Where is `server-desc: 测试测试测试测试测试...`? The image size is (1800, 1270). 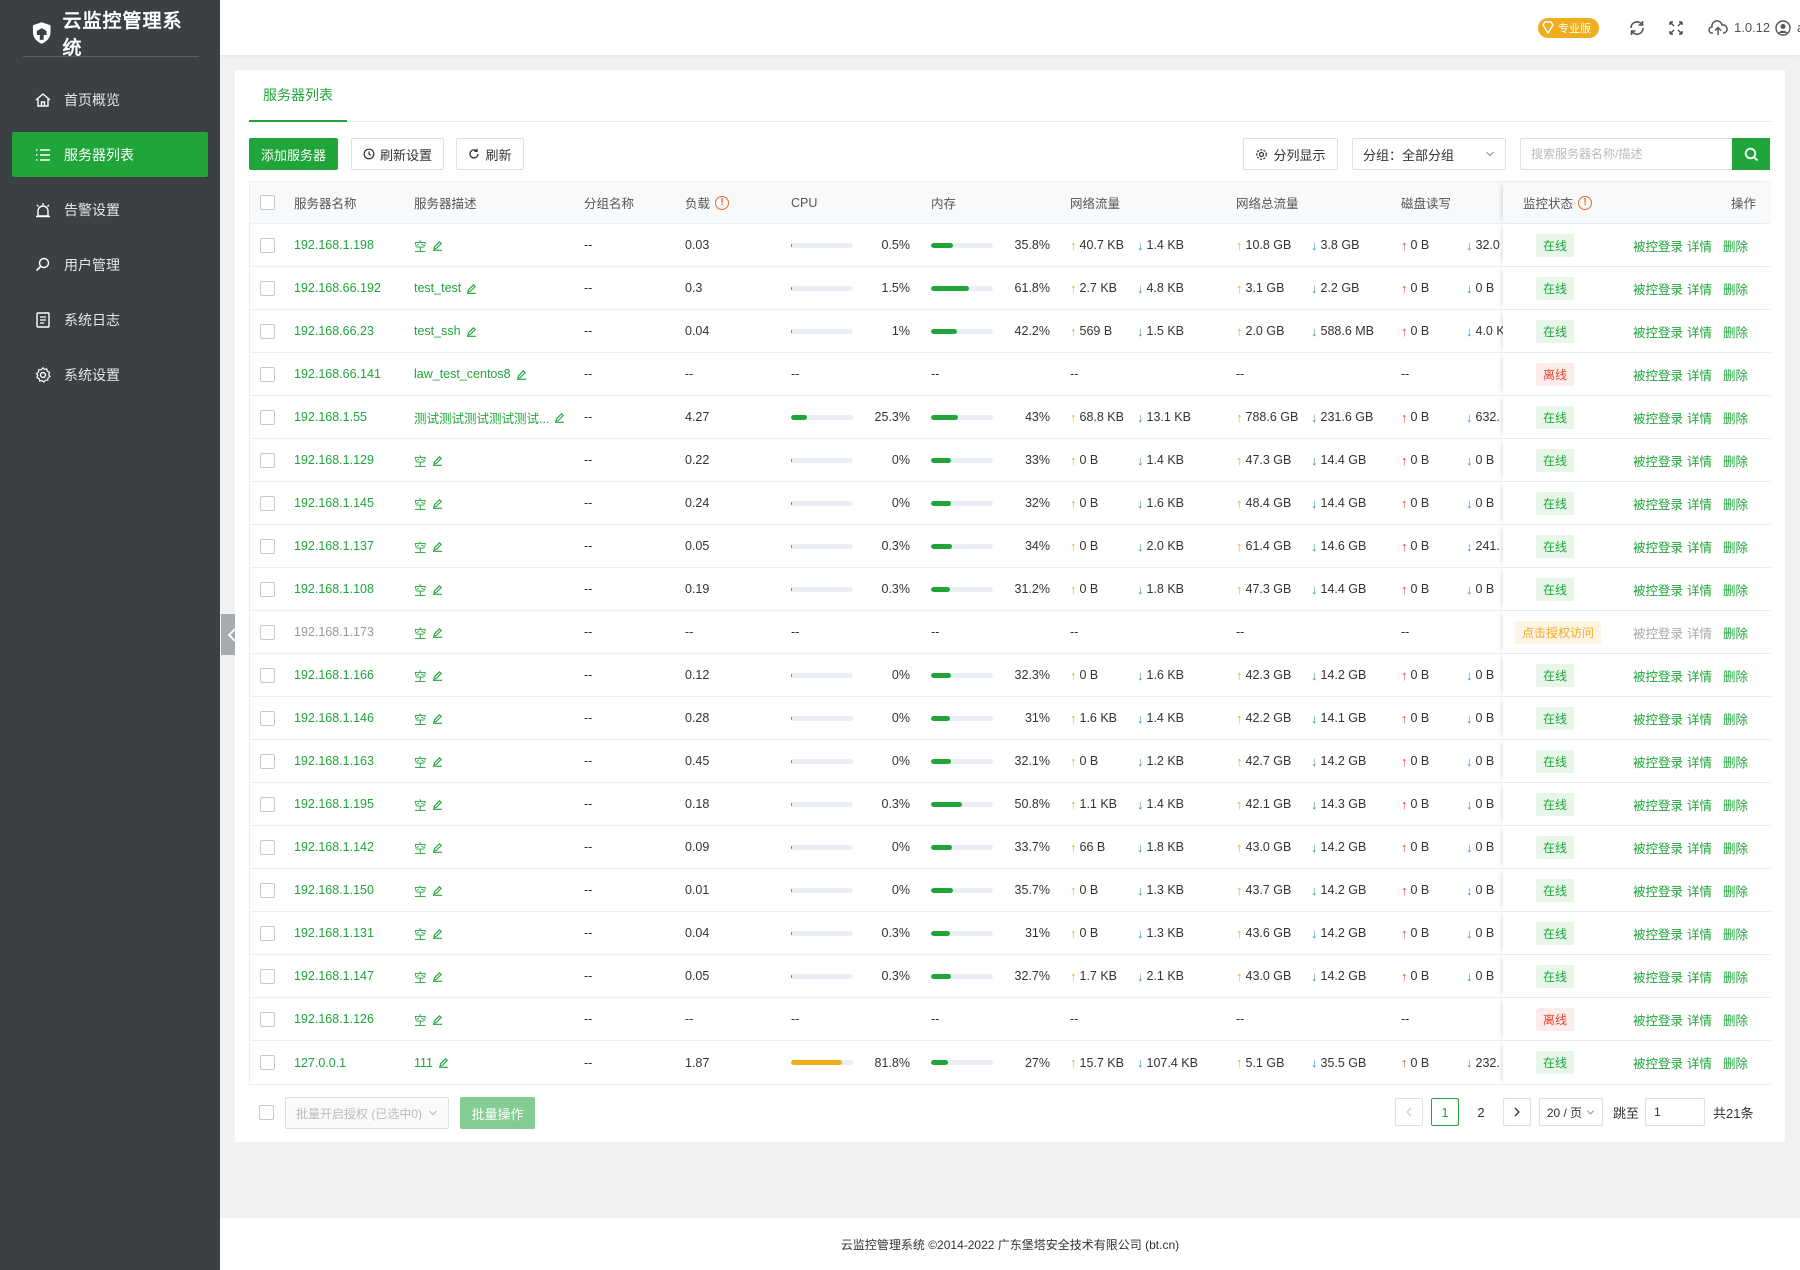 server-desc: 测试测试测试测试测试... is located at coordinates (496, 417).